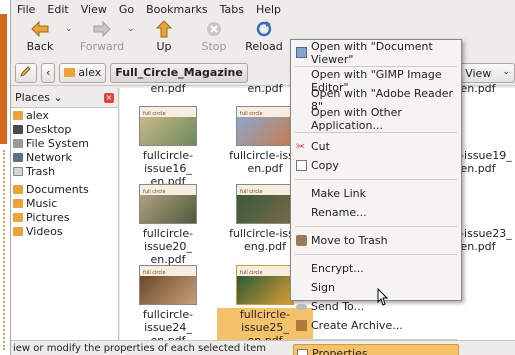 This screenshot has width=515, height=355. What do you see at coordinates (168, 147) in the screenshot?
I see `file-item: full circle fullcircle-issue16_ en.pdf` at bounding box center [168, 147].